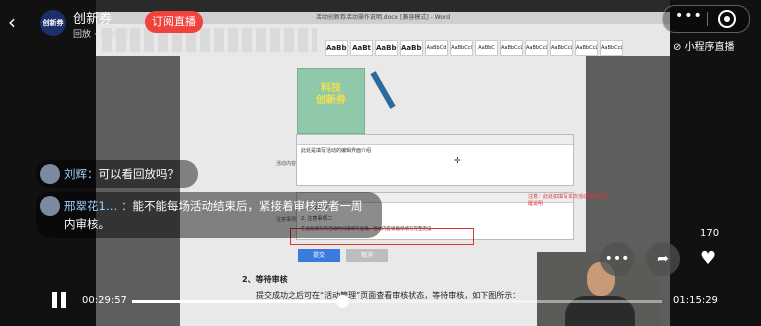 The image size is (761, 326). I want to click on content-label: 活动内容, so click(286, 164).